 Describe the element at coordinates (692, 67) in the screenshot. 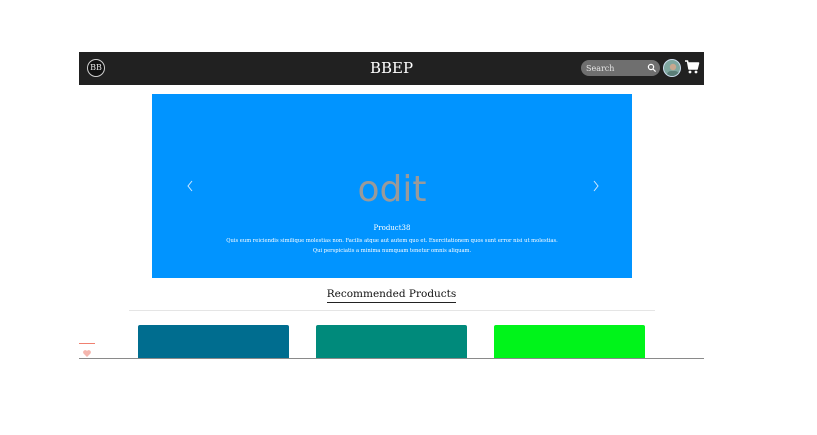

I see `cart-icon` at that location.